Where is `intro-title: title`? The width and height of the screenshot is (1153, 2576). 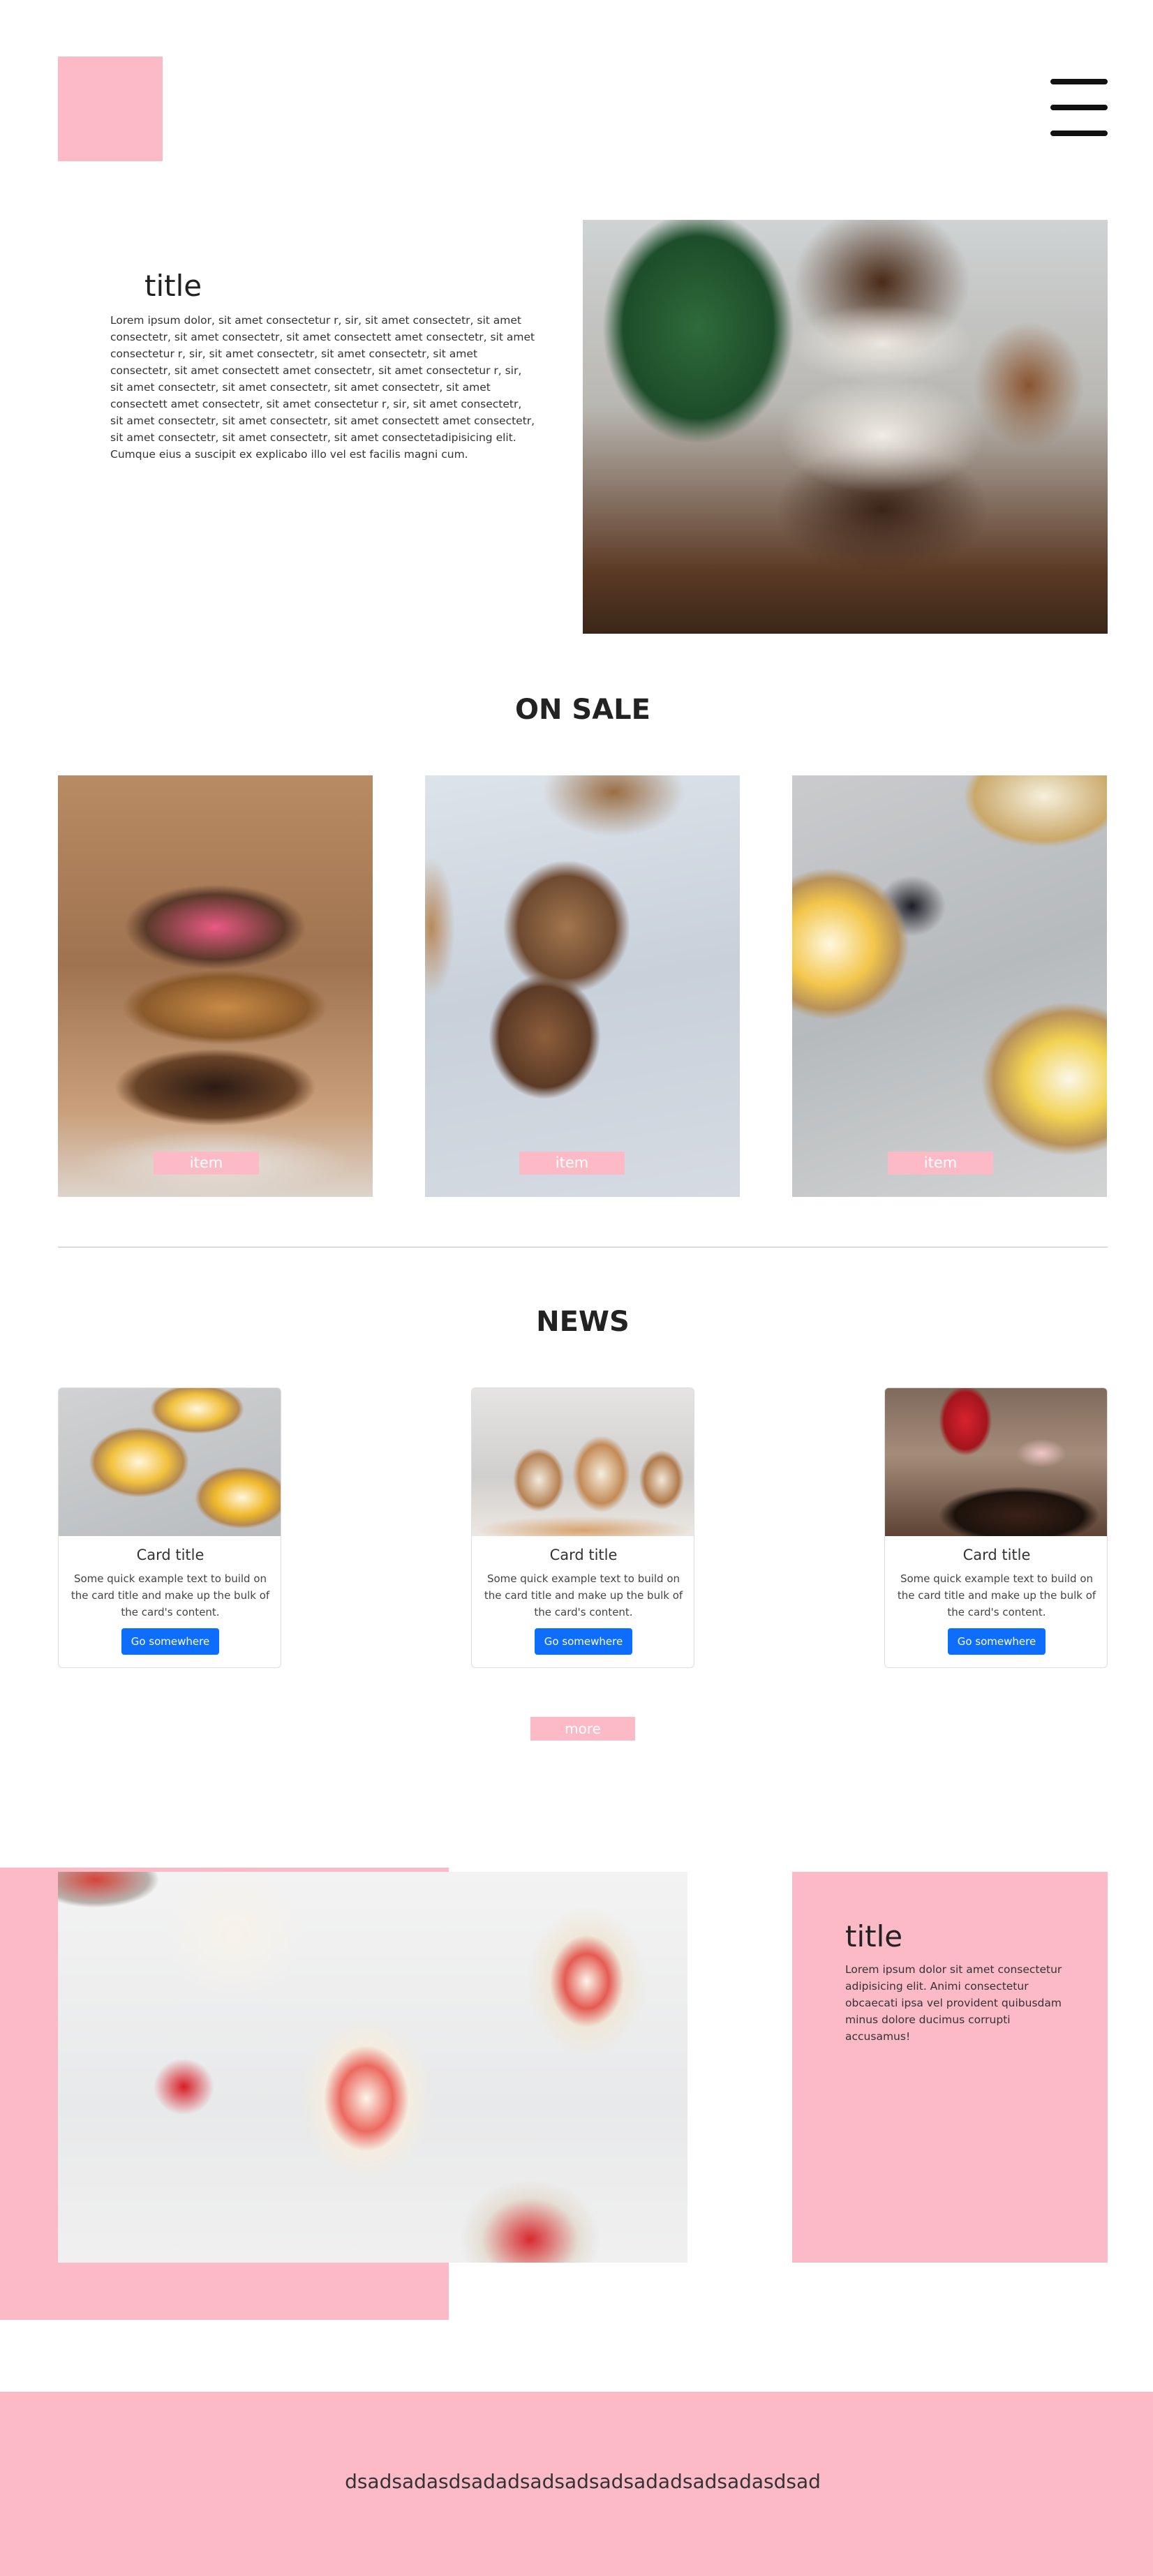
intro-title: title is located at coordinates (173, 286).